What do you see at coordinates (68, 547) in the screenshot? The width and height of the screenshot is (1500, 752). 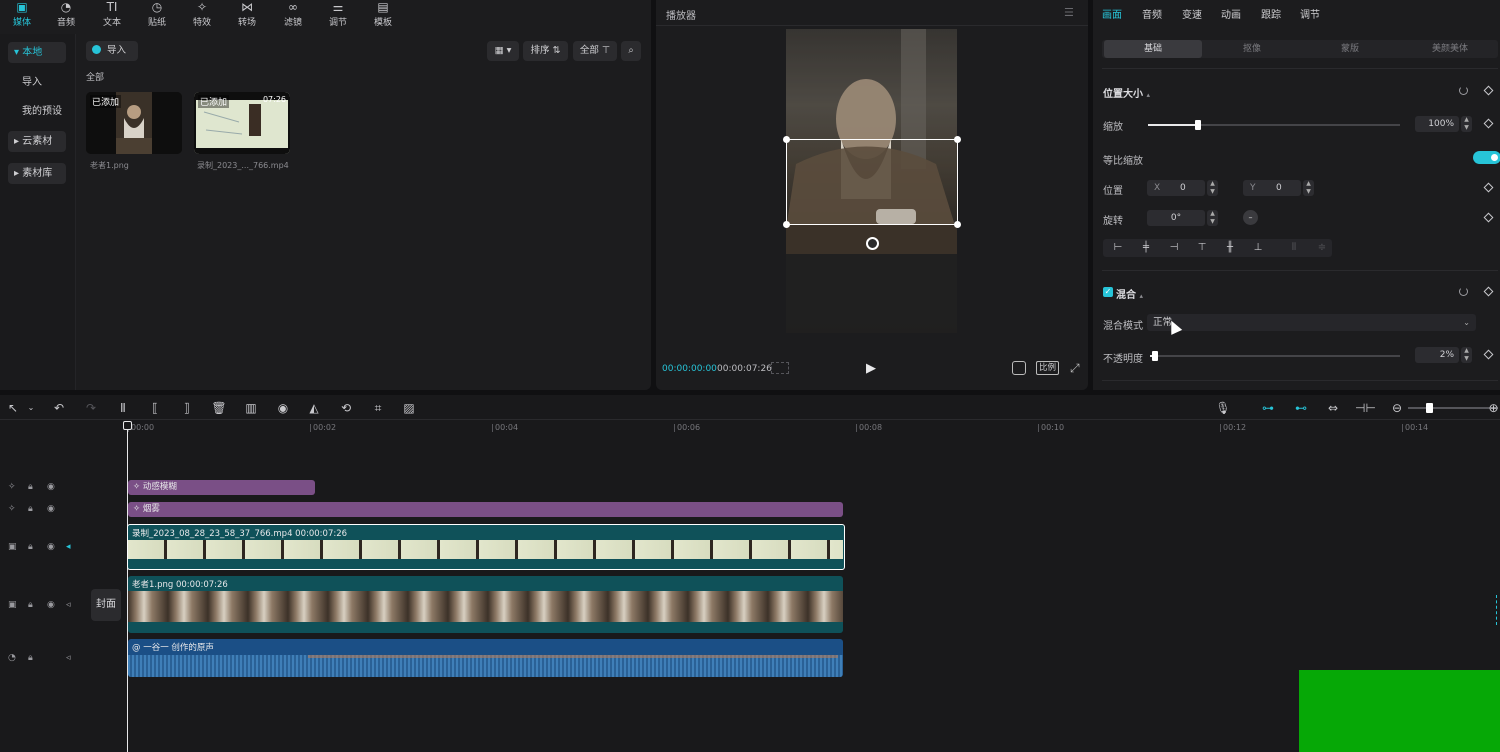 I see `mute-icon: ◂` at bounding box center [68, 547].